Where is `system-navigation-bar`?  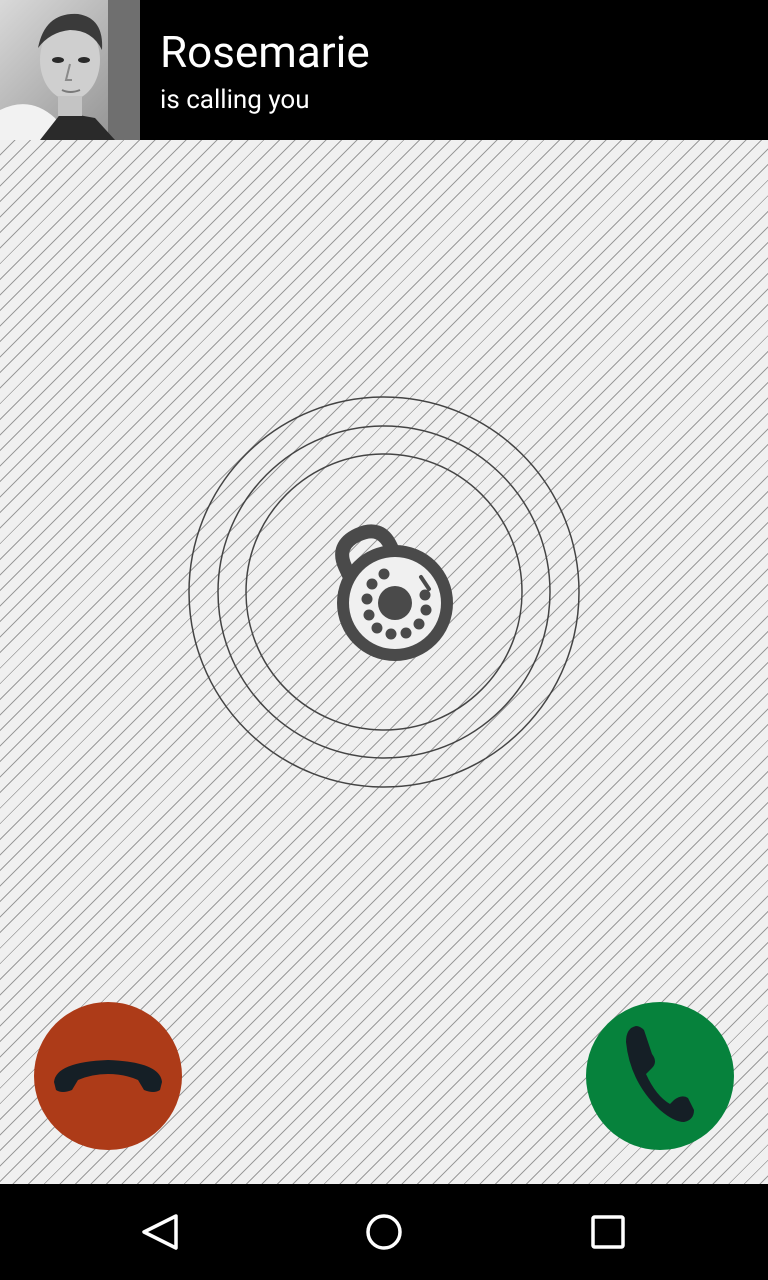 system-navigation-bar is located at coordinates (384, 1232).